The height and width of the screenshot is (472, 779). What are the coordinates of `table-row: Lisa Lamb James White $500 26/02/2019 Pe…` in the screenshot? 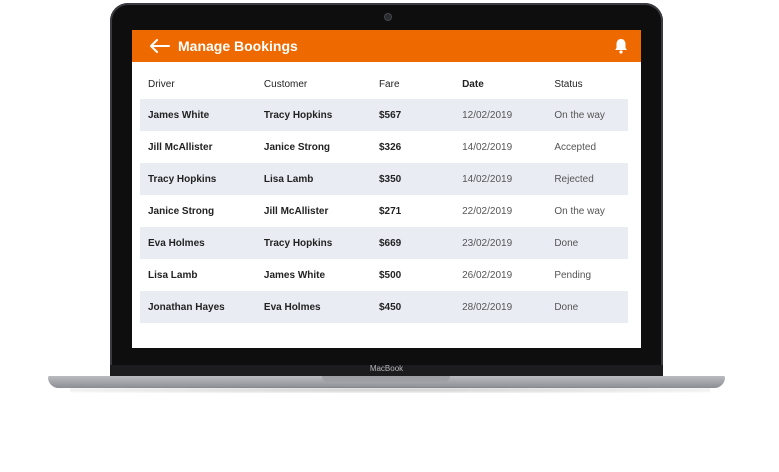 It's located at (384, 275).